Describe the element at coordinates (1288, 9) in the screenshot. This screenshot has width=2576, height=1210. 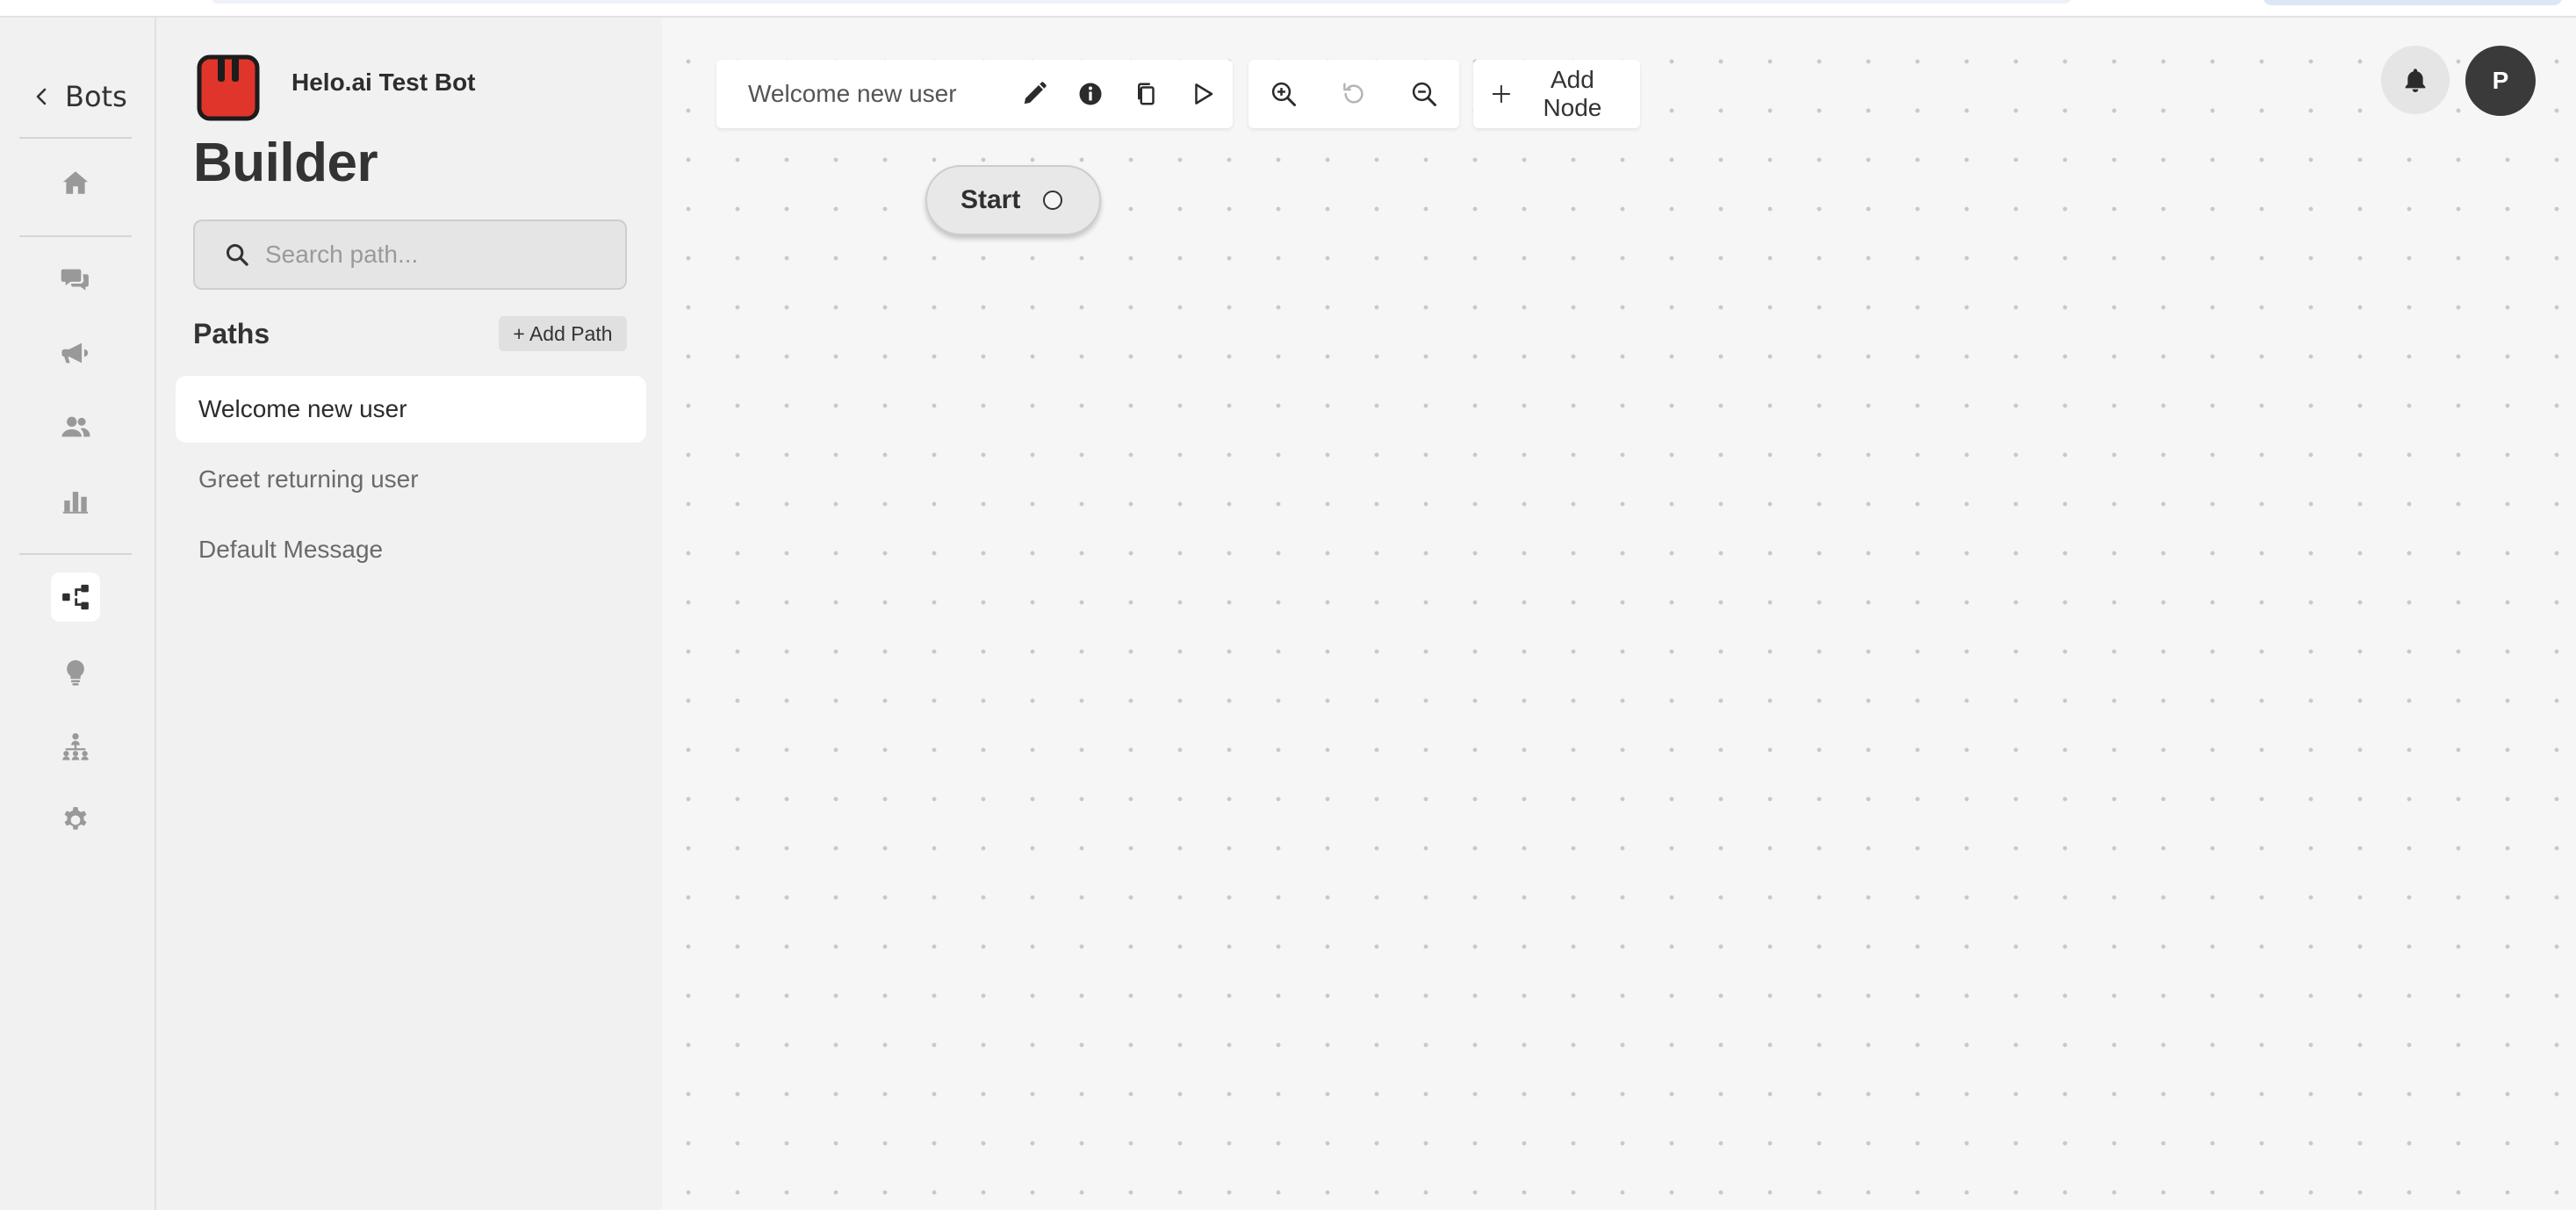
I see `browser-top-strip` at that location.